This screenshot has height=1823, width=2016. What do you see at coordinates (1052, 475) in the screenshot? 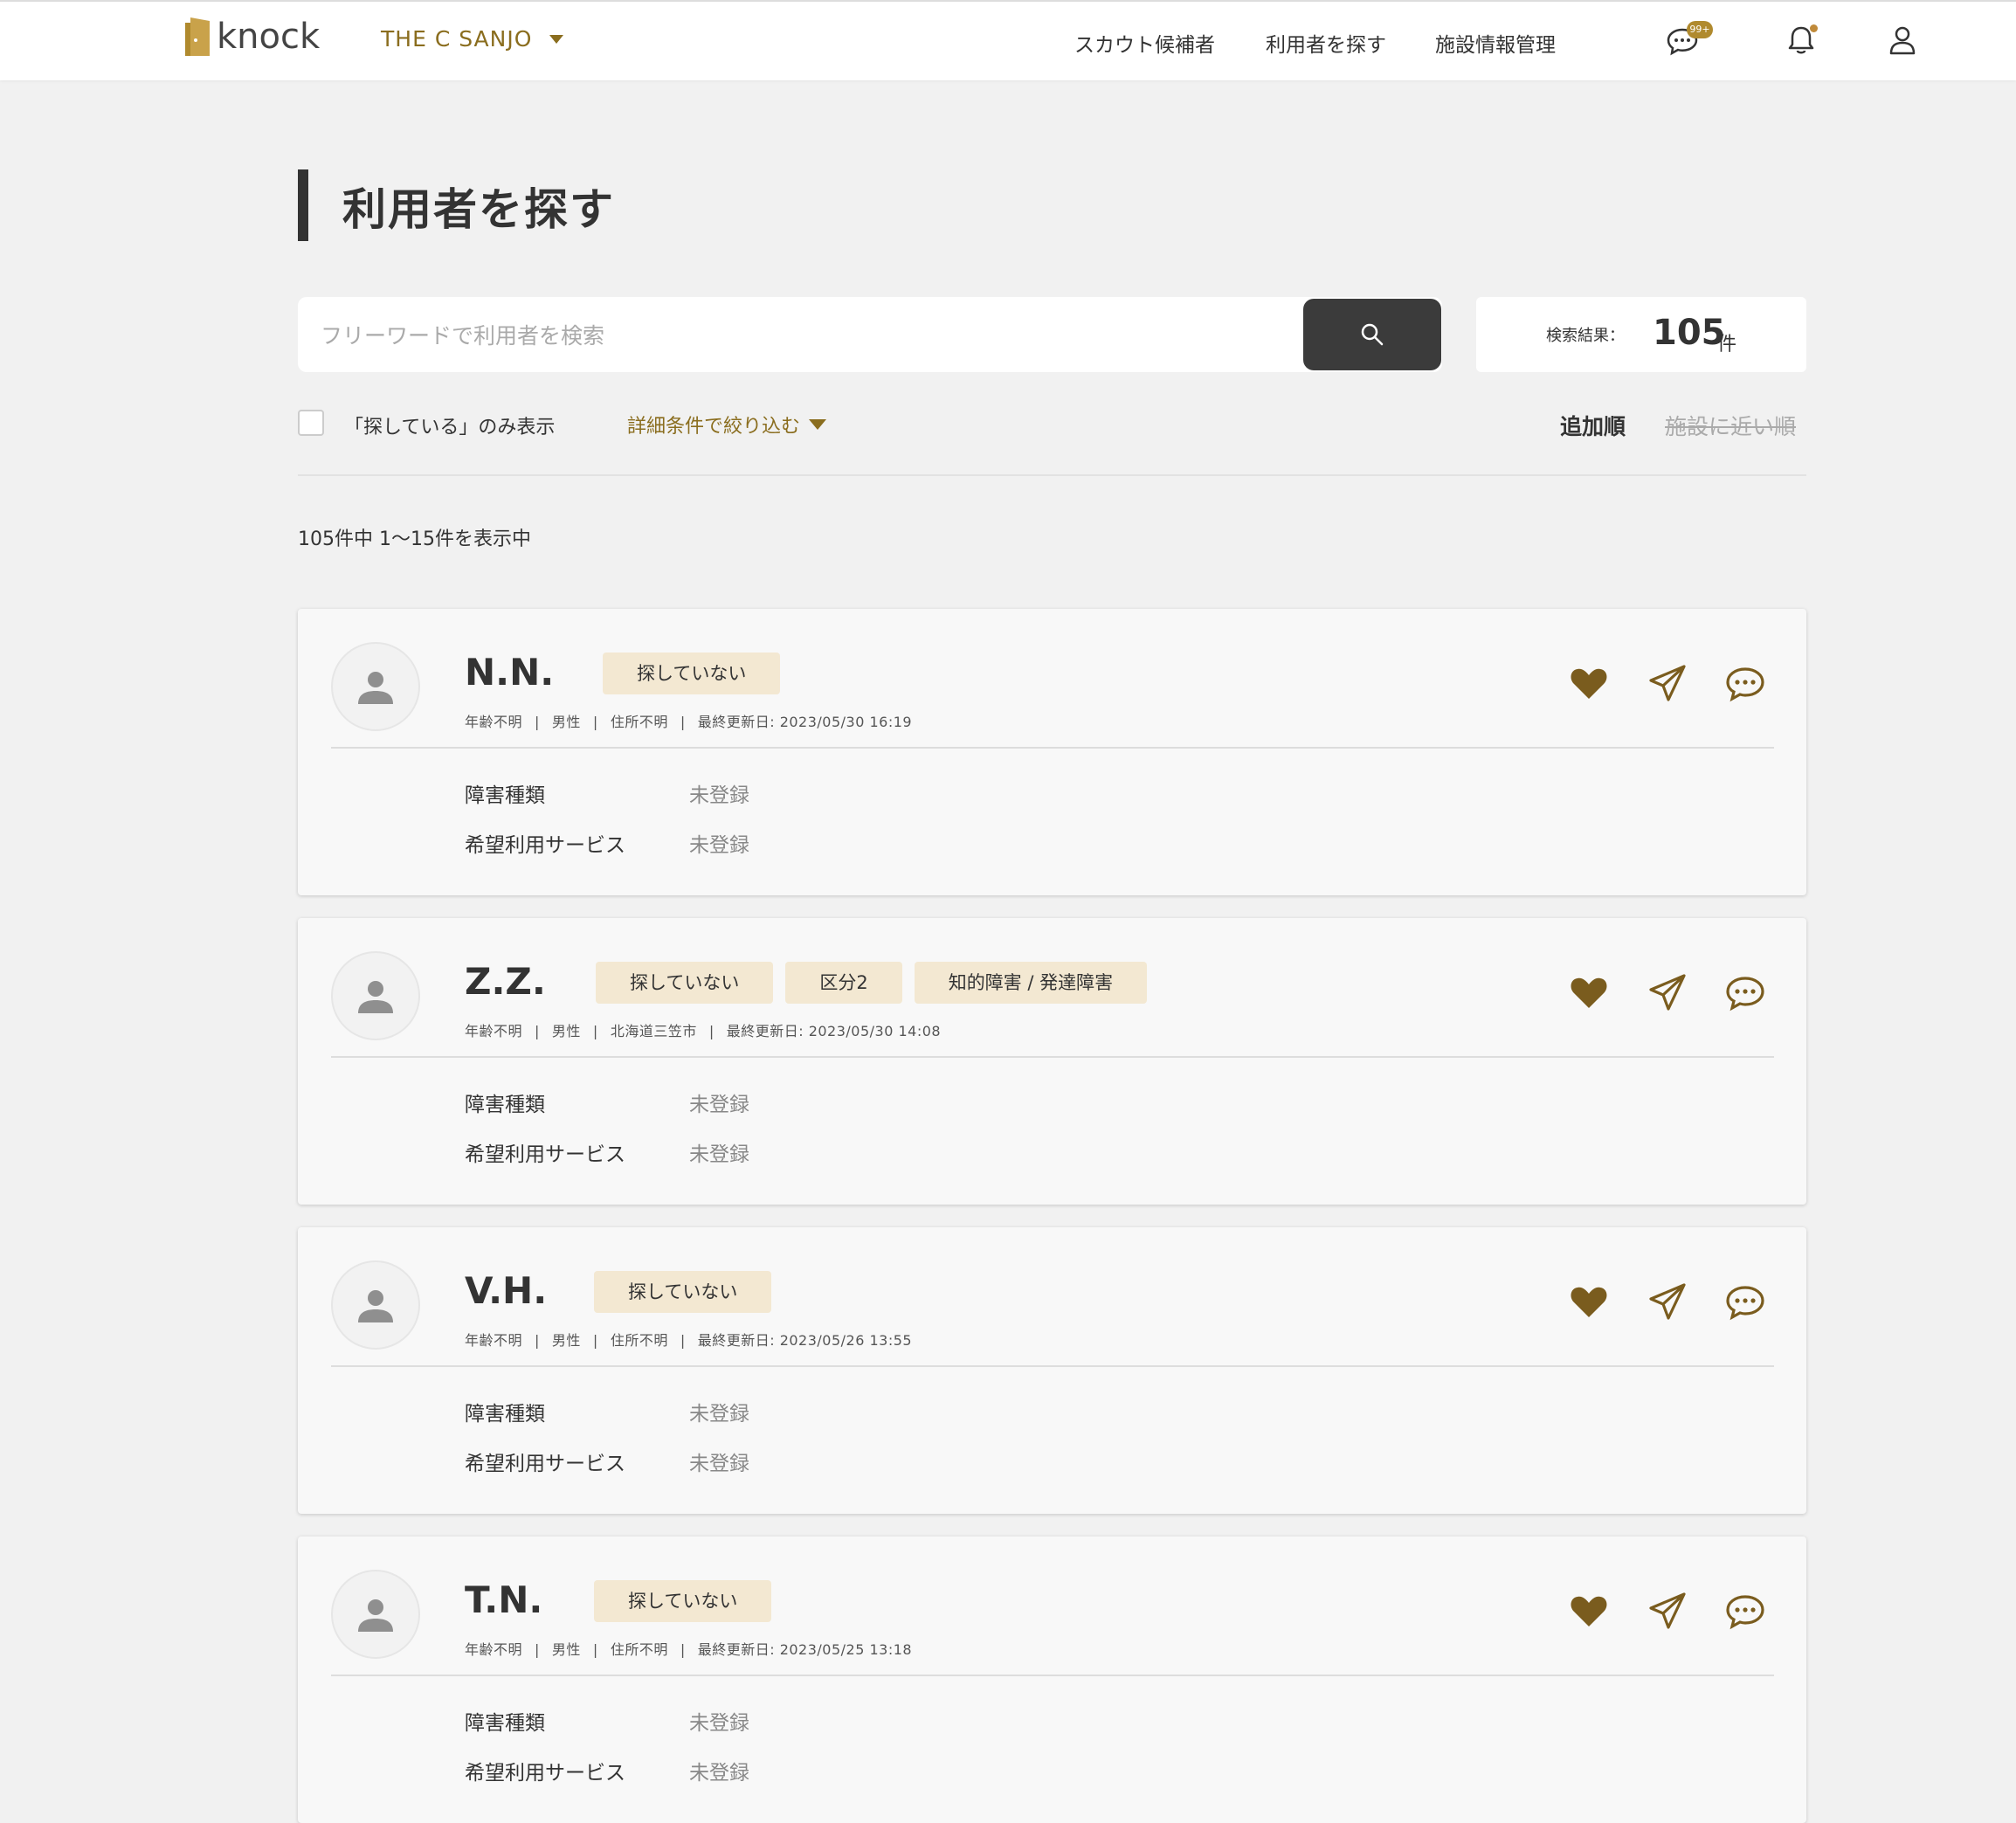
I see `divider` at bounding box center [1052, 475].